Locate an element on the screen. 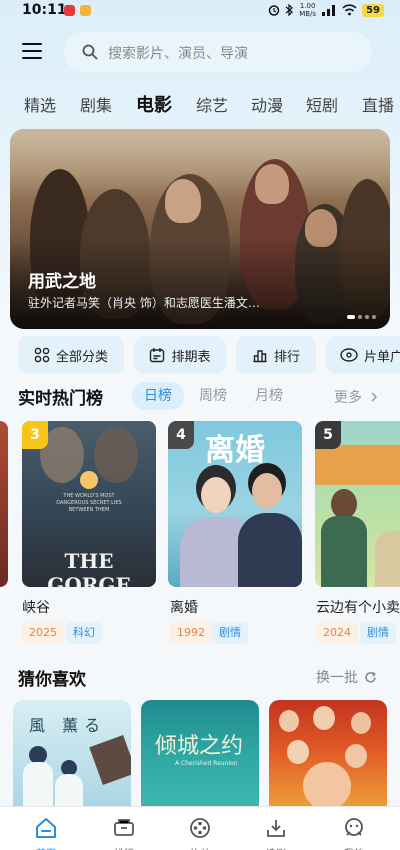 Image resolution: width=400 pixels, height=850 pixels. signal-icon is located at coordinates (329, 10).